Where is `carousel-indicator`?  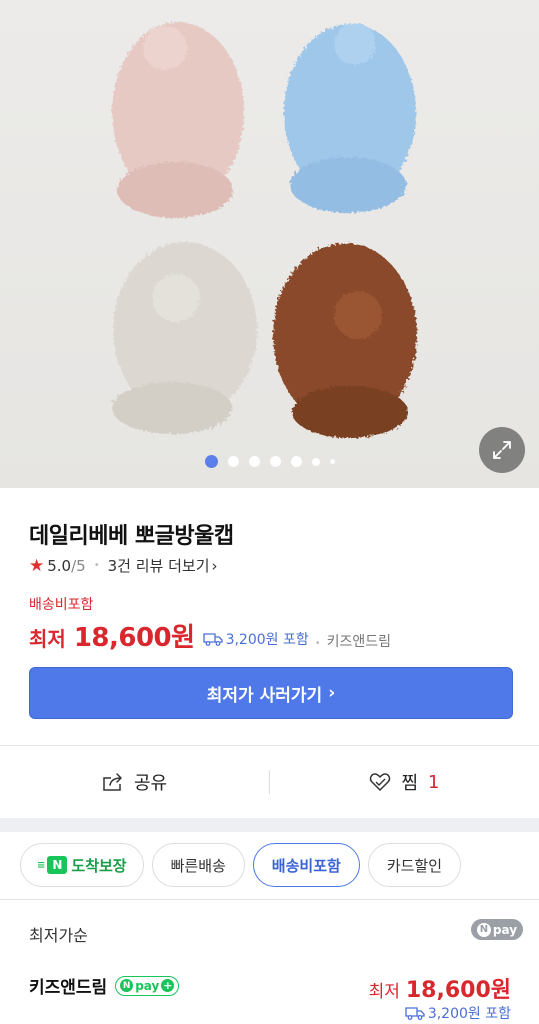
carousel-indicator is located at coordinates (269, 461).